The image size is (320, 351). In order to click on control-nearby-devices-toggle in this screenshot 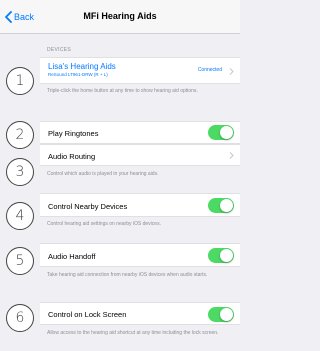, I will do `click(221, 205)`.